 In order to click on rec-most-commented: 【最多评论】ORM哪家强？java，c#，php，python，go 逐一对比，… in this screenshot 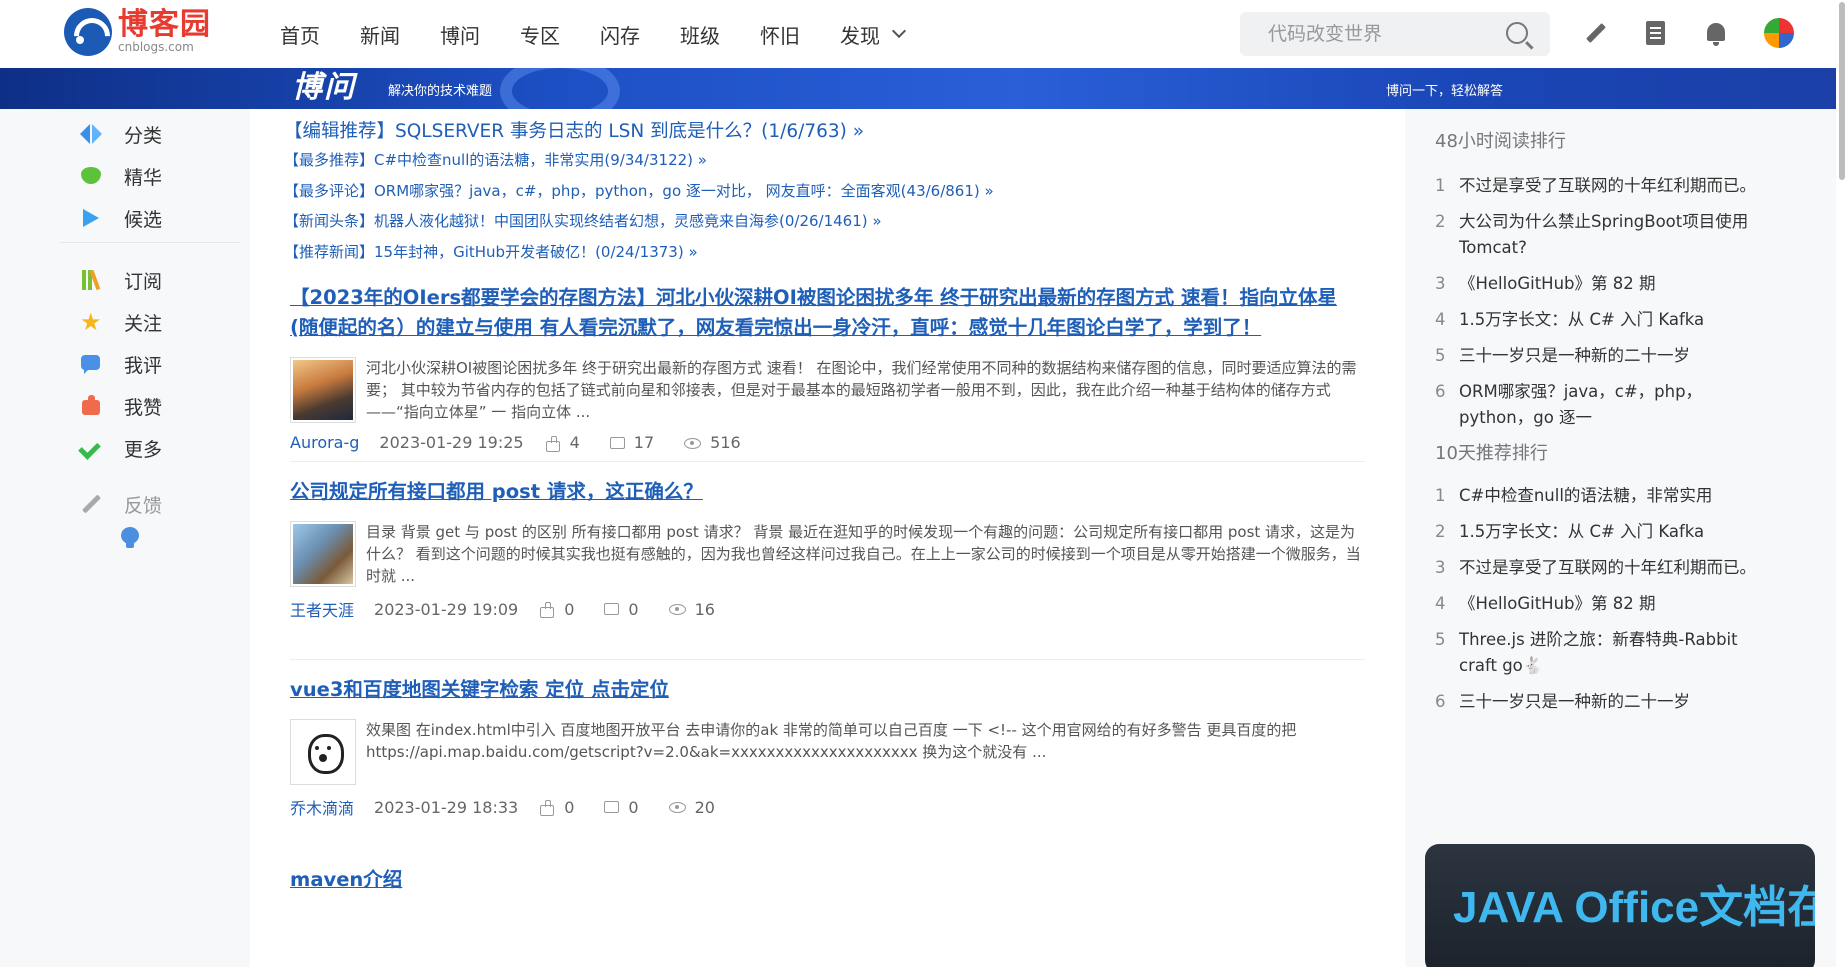, I will do `click(639, 190)`.